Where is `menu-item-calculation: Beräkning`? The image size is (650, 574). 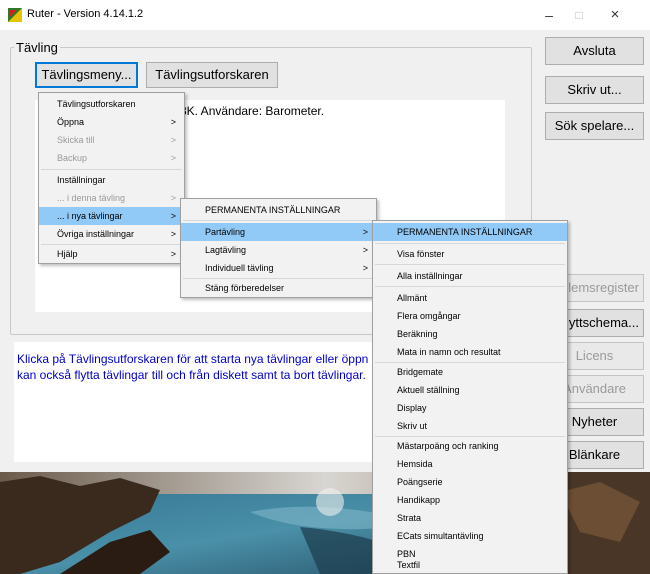 menu-item-calculation: Beräkning is located at coordinates (470, 334).